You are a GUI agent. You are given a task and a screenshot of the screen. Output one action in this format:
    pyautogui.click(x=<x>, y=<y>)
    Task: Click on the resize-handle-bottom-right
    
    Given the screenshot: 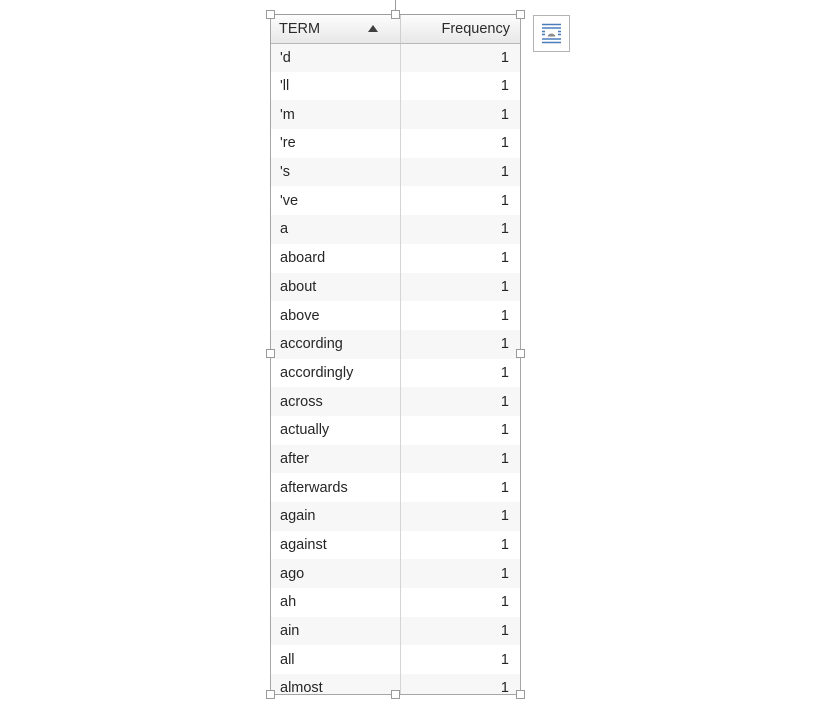 What is the action you would take?
    pyautogui.click(x=520, y=694)
    